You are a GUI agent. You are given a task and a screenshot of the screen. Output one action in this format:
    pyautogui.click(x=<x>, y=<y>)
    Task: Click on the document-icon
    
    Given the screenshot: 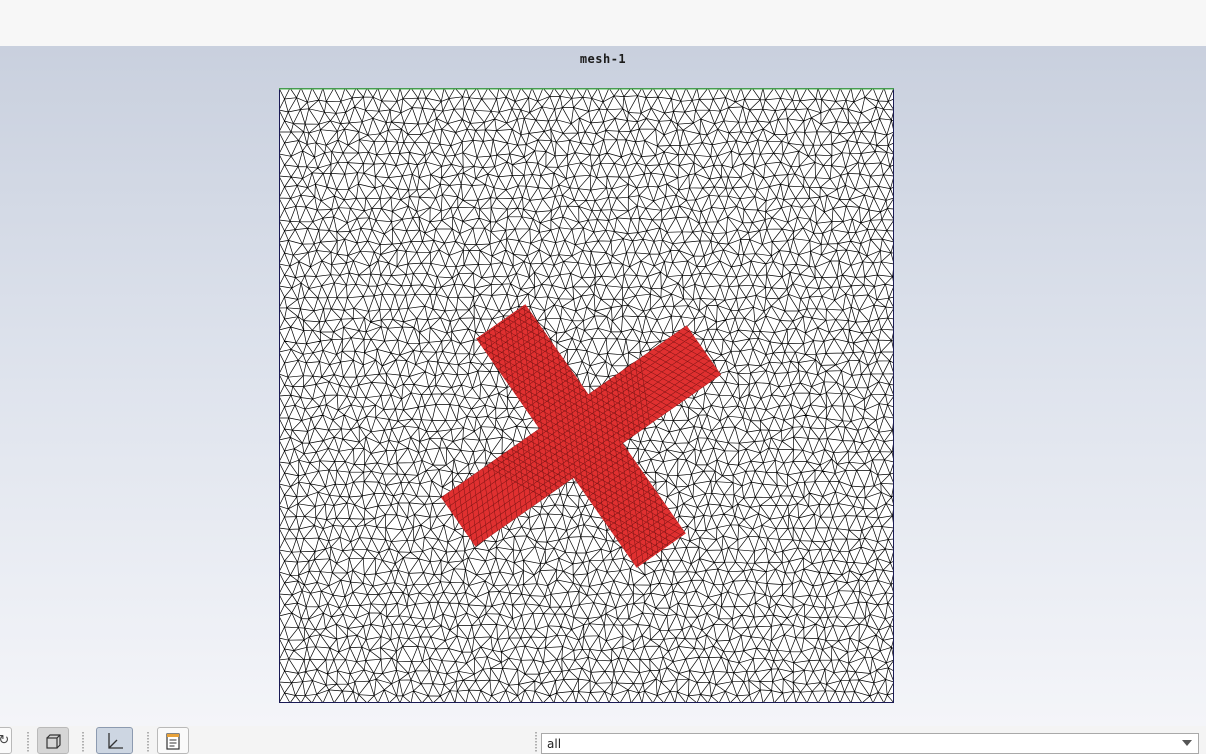 What is the action you would take?
    pyautogui.click(x=173, y=741)
    